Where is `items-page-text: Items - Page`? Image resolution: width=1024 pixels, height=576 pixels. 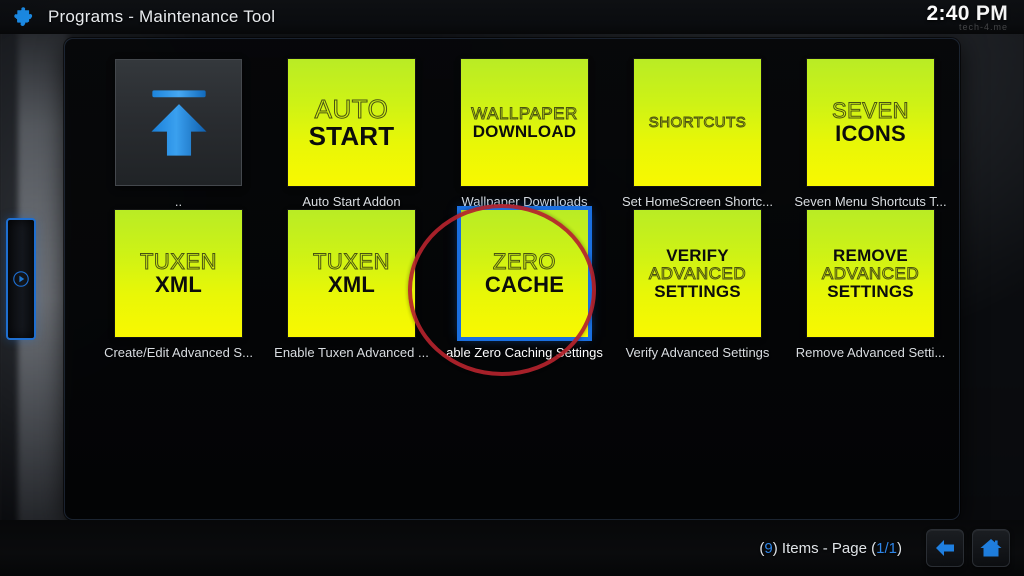 items-page-text: Items - Page is located at coordinates (824, 548).